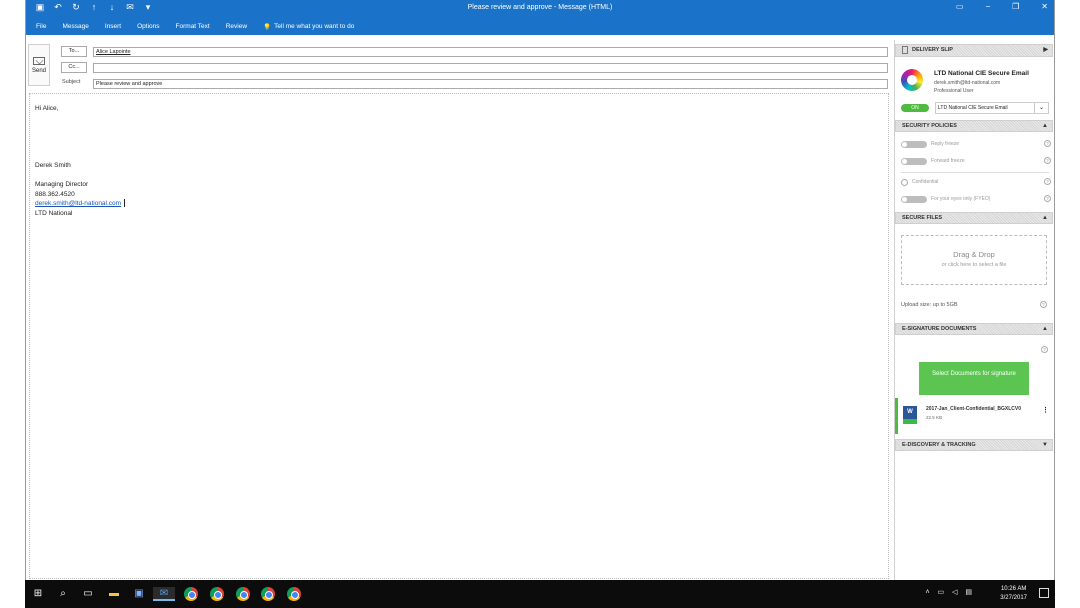 The image size is (1080, 608). I want to click on security-policies-header: SECURITY POLICIES ▲, so click(974, 126).